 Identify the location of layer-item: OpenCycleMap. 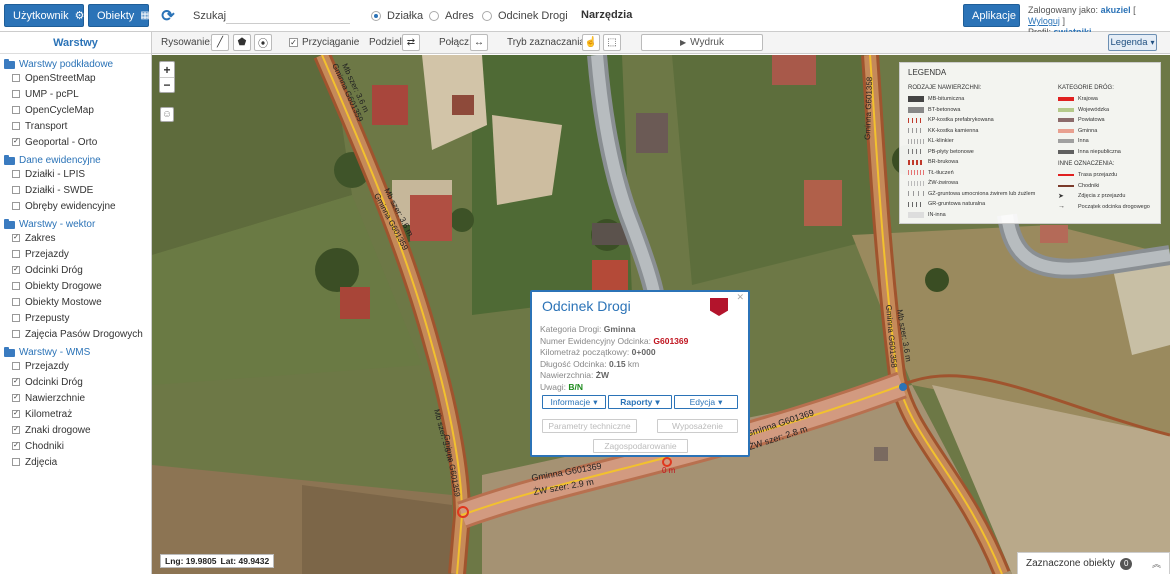
(77, 110).